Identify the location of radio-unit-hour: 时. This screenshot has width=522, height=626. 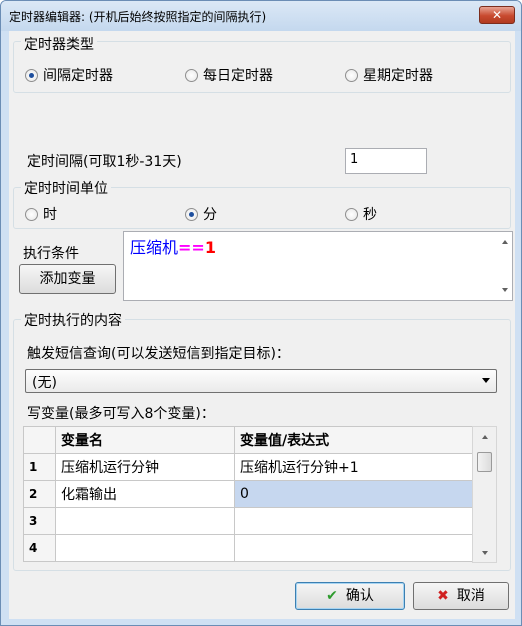
(41, 214).